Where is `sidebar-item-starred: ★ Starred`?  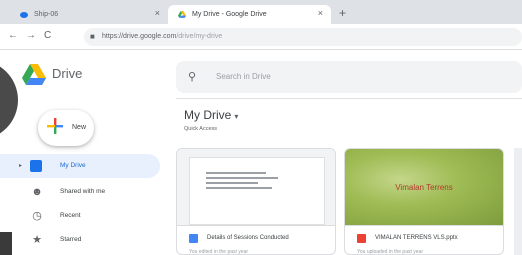 sidebar-item-starred: ★ Starred is located at coordinates (80, 240).